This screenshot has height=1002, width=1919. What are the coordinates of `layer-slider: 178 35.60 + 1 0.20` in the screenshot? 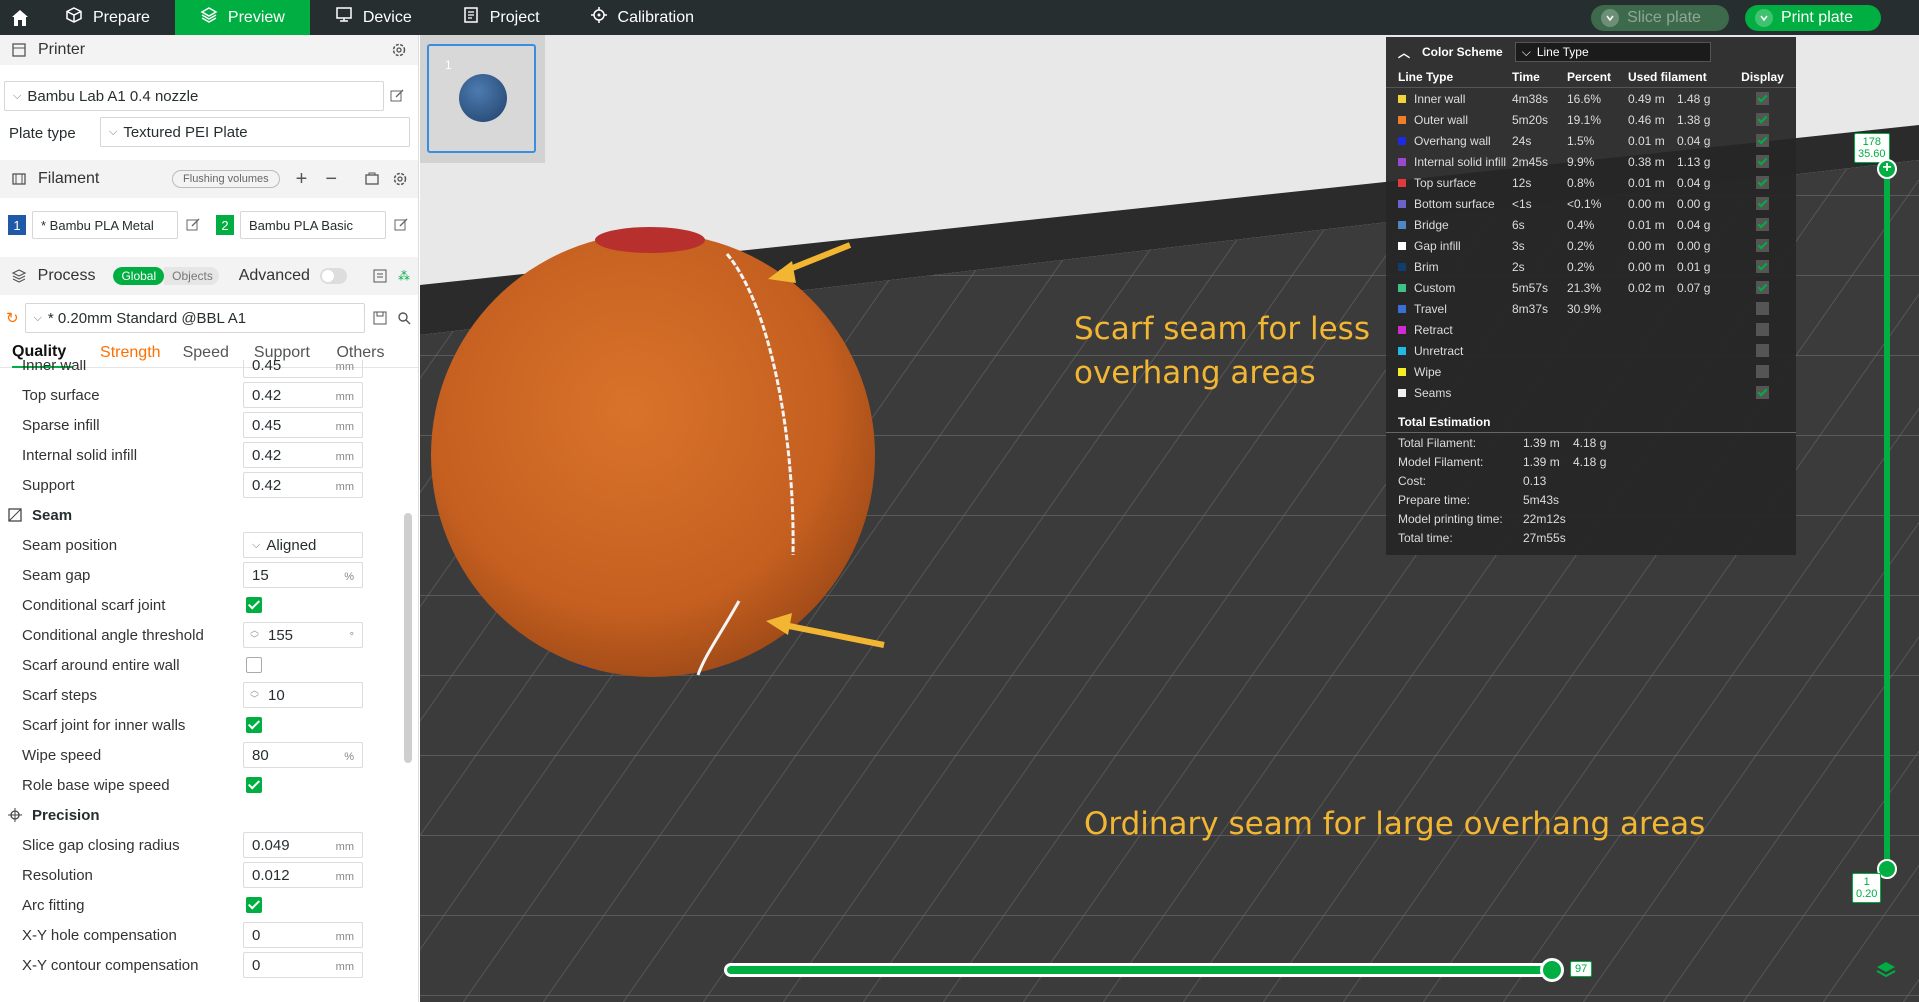 It's located at (1881, 518).